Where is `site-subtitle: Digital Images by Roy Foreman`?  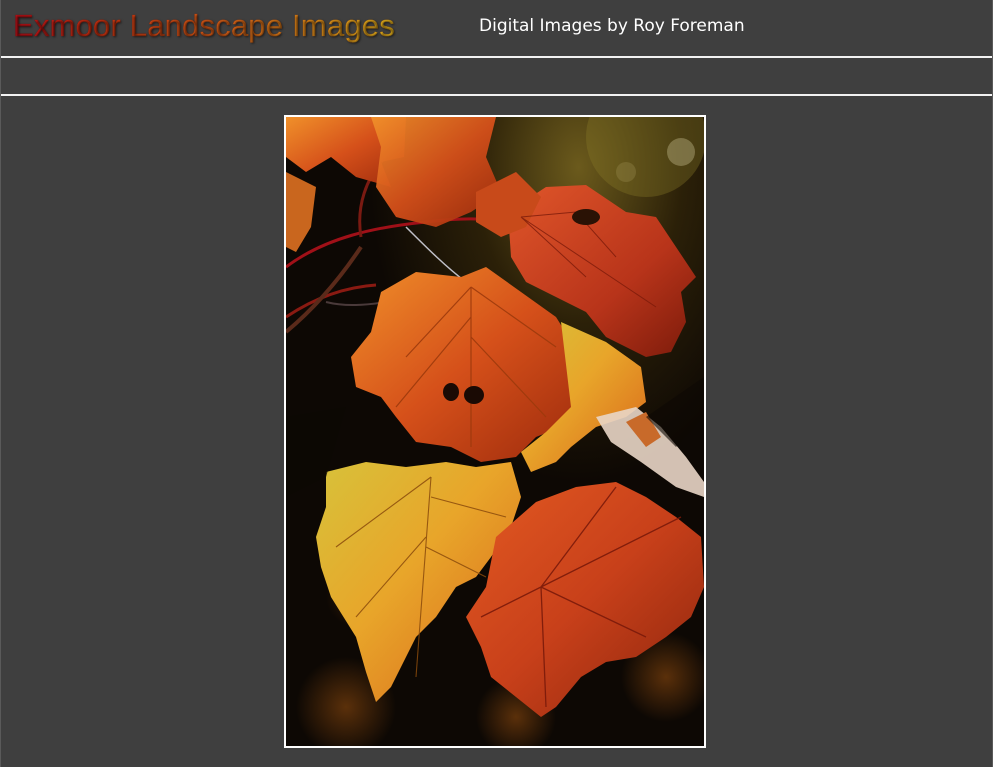
site-subtitle: Digital Images by Roy Foreman is located at coordinates (612, 26).